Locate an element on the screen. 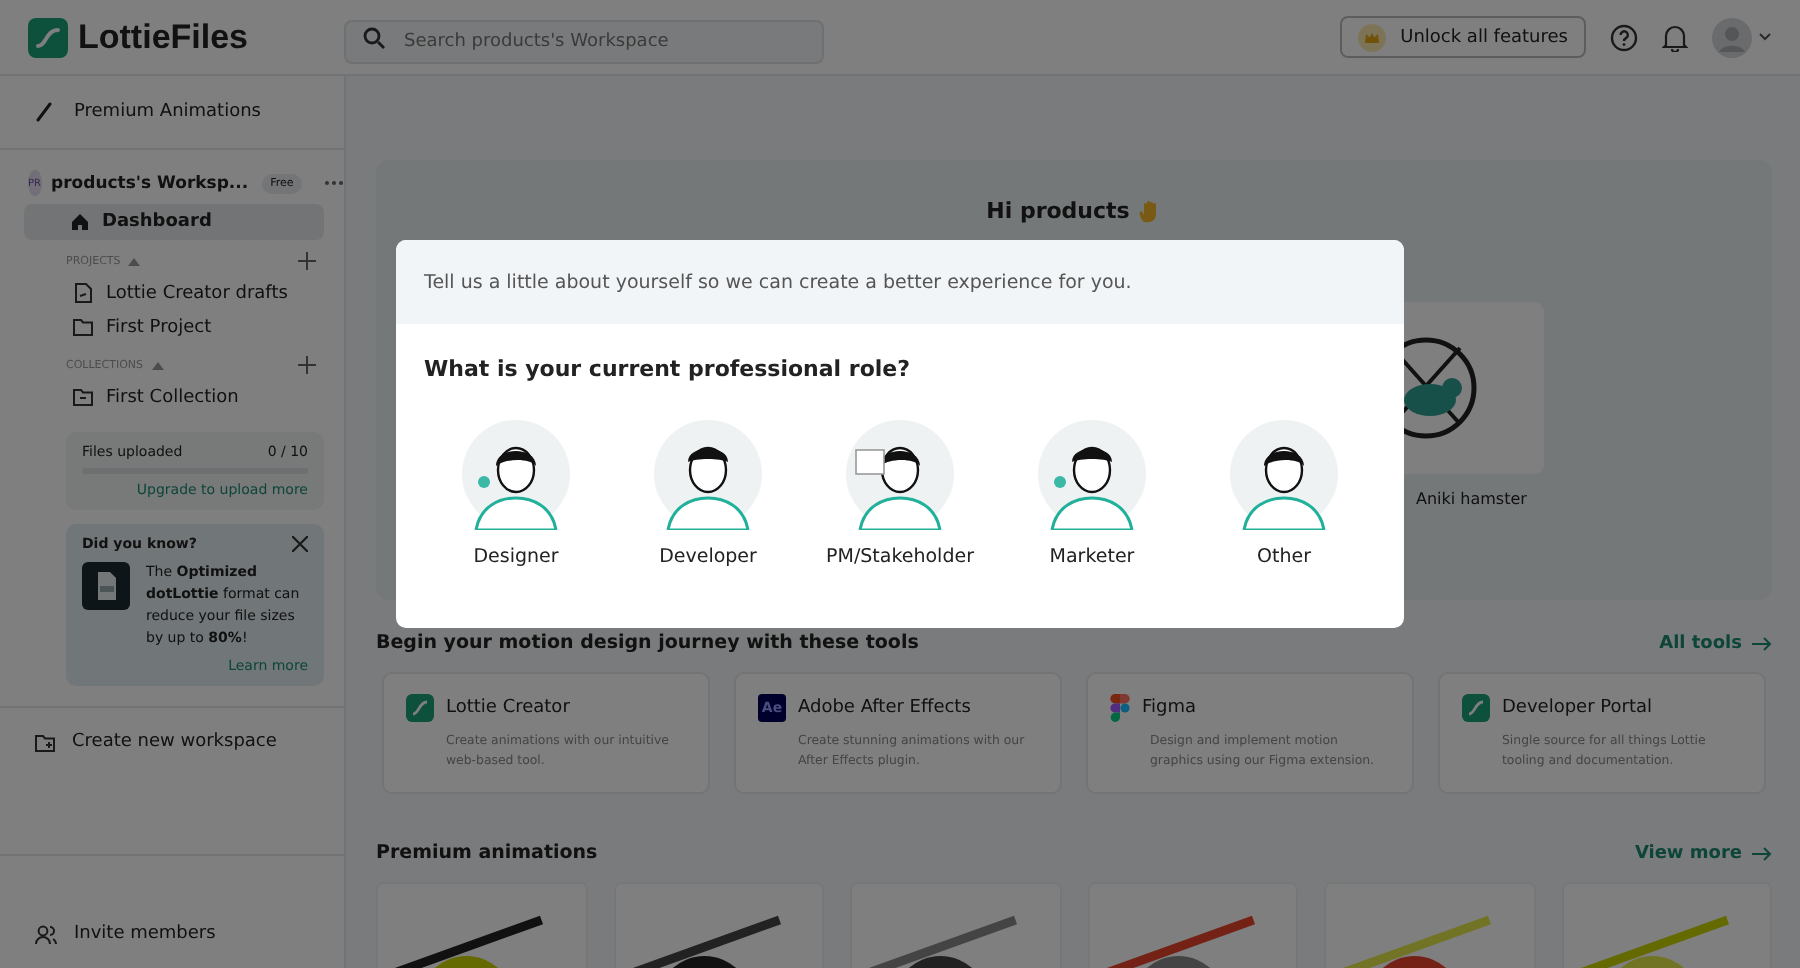 The height and width of the screenshot is (968, 1800). role-option: PM/Stakeholder is located at coordinates (900, 493).